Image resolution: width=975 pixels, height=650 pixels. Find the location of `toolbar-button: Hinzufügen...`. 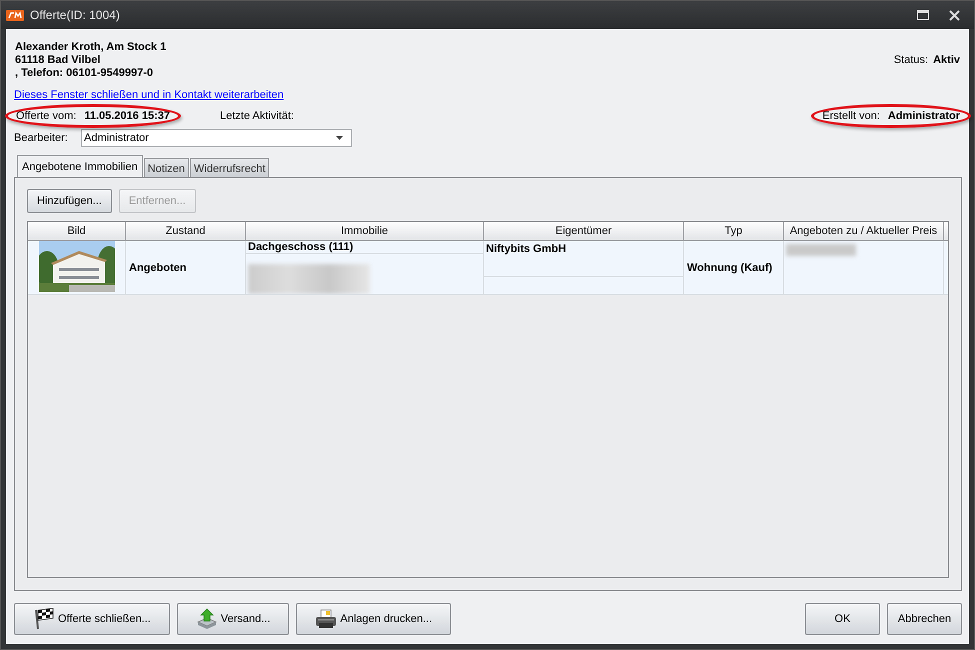

toolbar-button: Hinzufügen... is located at coordinates (69, 201).